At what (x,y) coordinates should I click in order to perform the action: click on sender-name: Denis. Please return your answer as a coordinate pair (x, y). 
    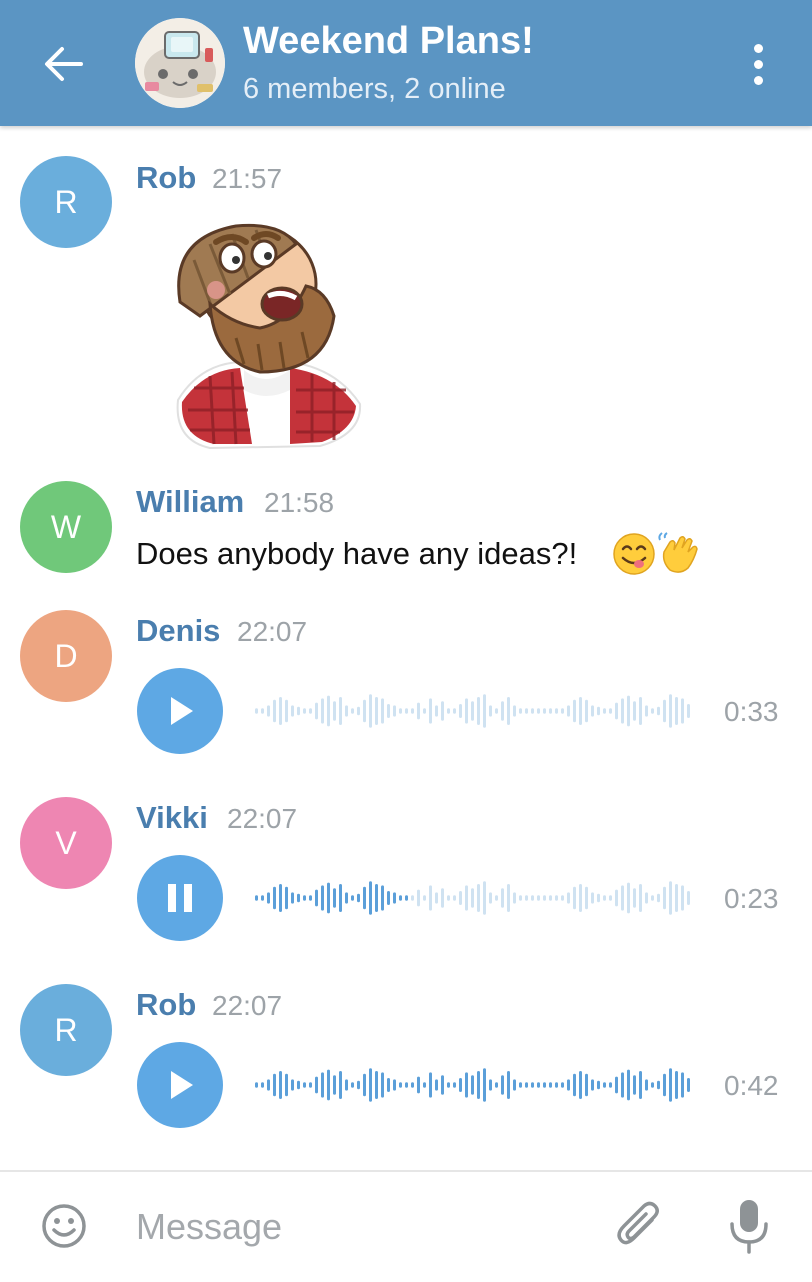
    Looking at the image, I should click on (178, 631).